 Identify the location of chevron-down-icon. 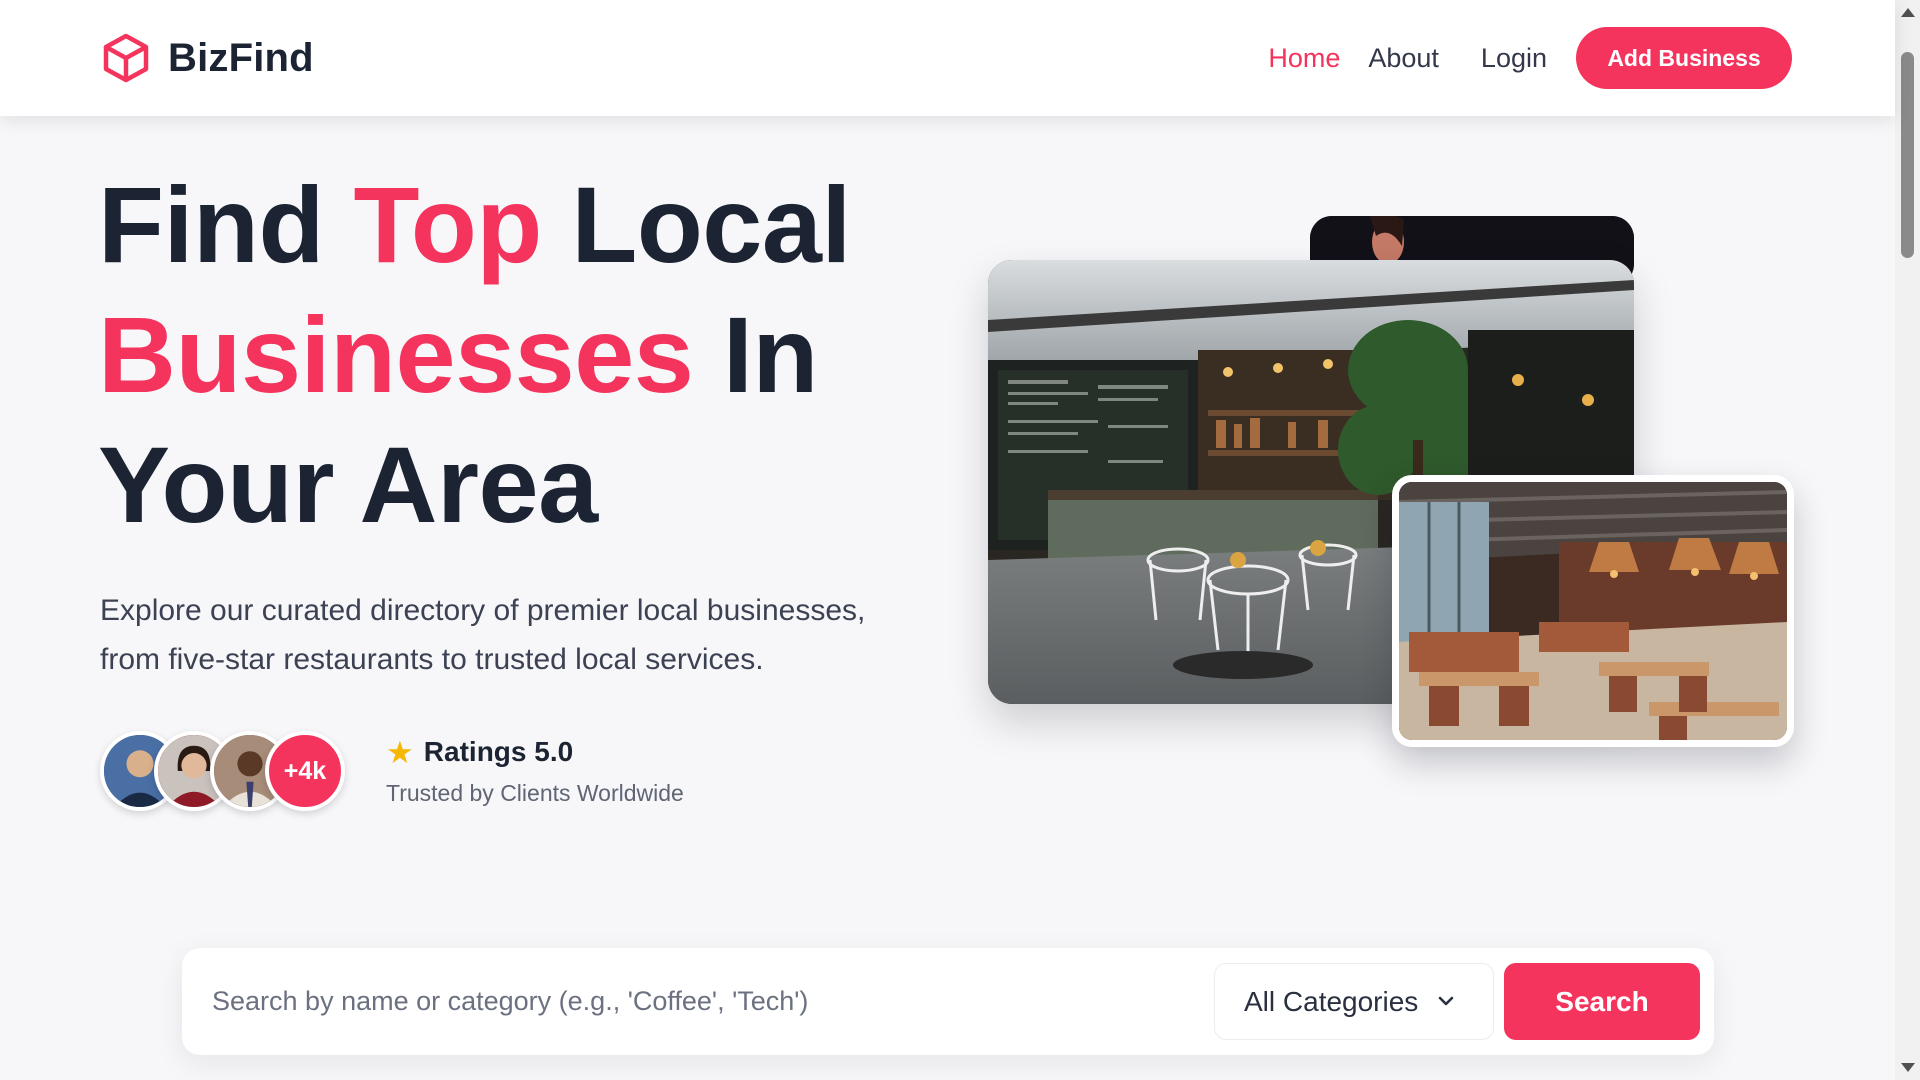
(1446, 1001).